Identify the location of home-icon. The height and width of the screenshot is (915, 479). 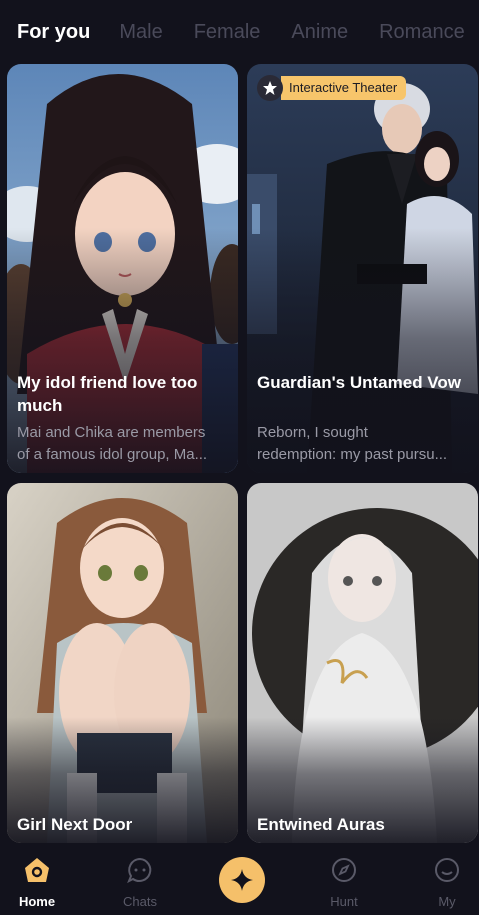
(37, 870).